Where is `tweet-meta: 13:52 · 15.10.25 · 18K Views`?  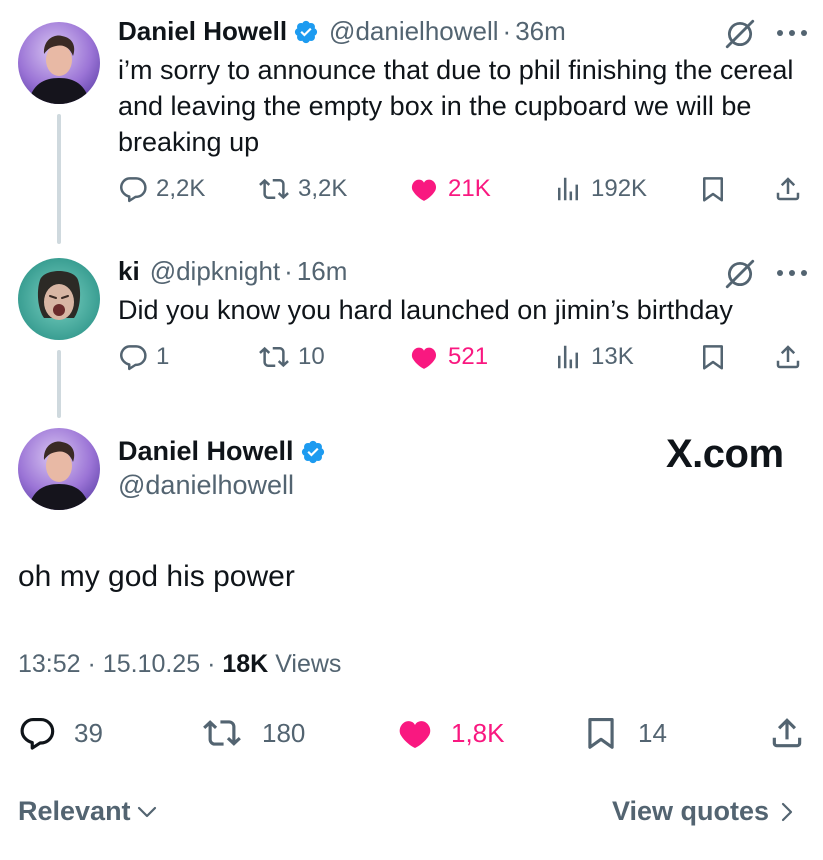 tweet-meta: 13:52 · 15.10.25 · 18K Views is located at coordinates (179, 664).